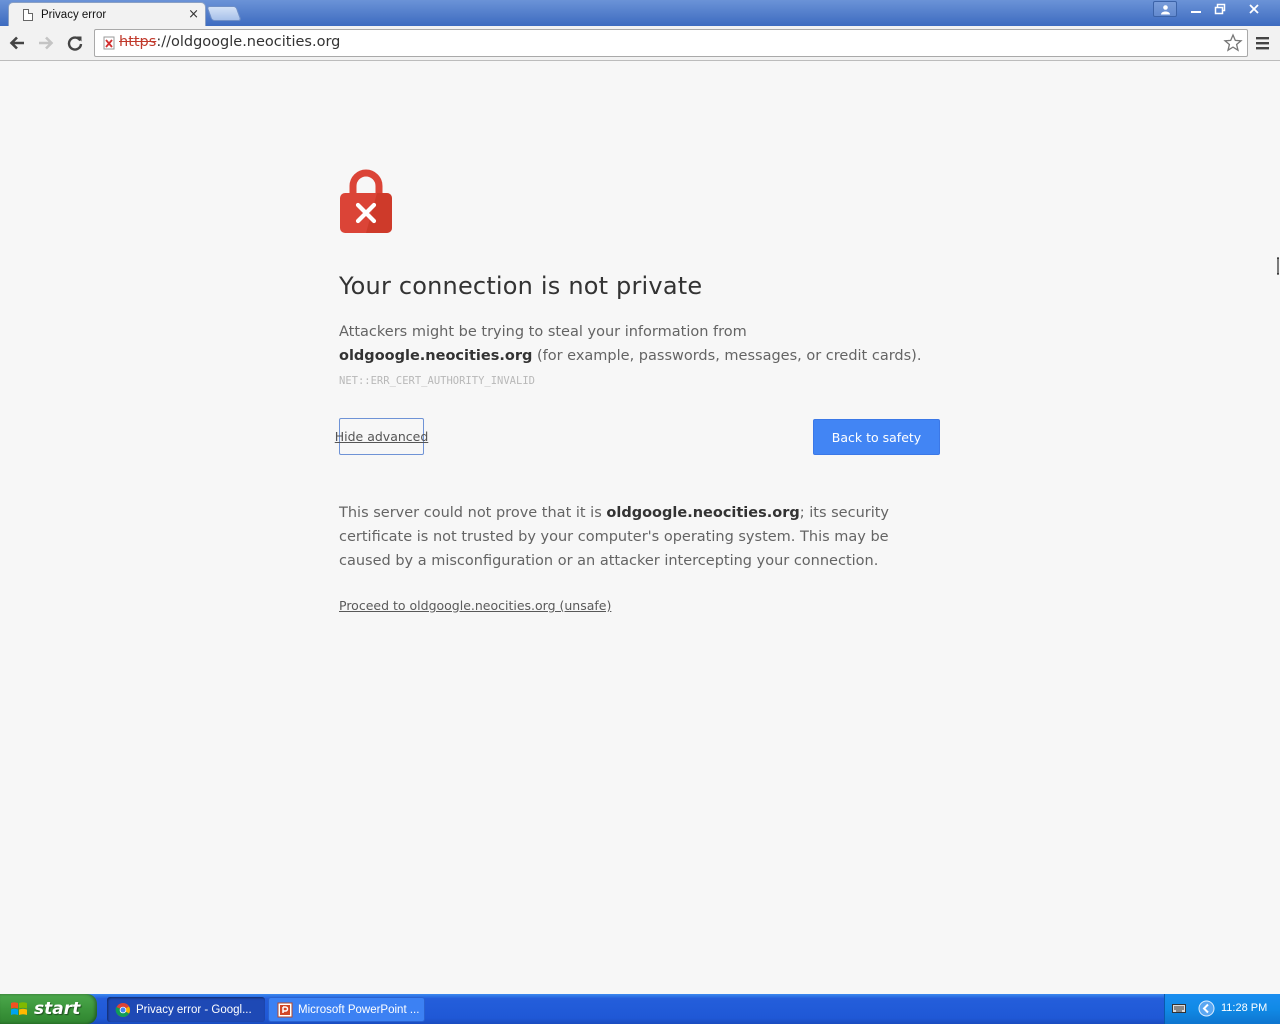  What do you see at coordinates (17, 43) in the screenshot?
I see `back-arrow-icon` at bounding box center [17, 43].